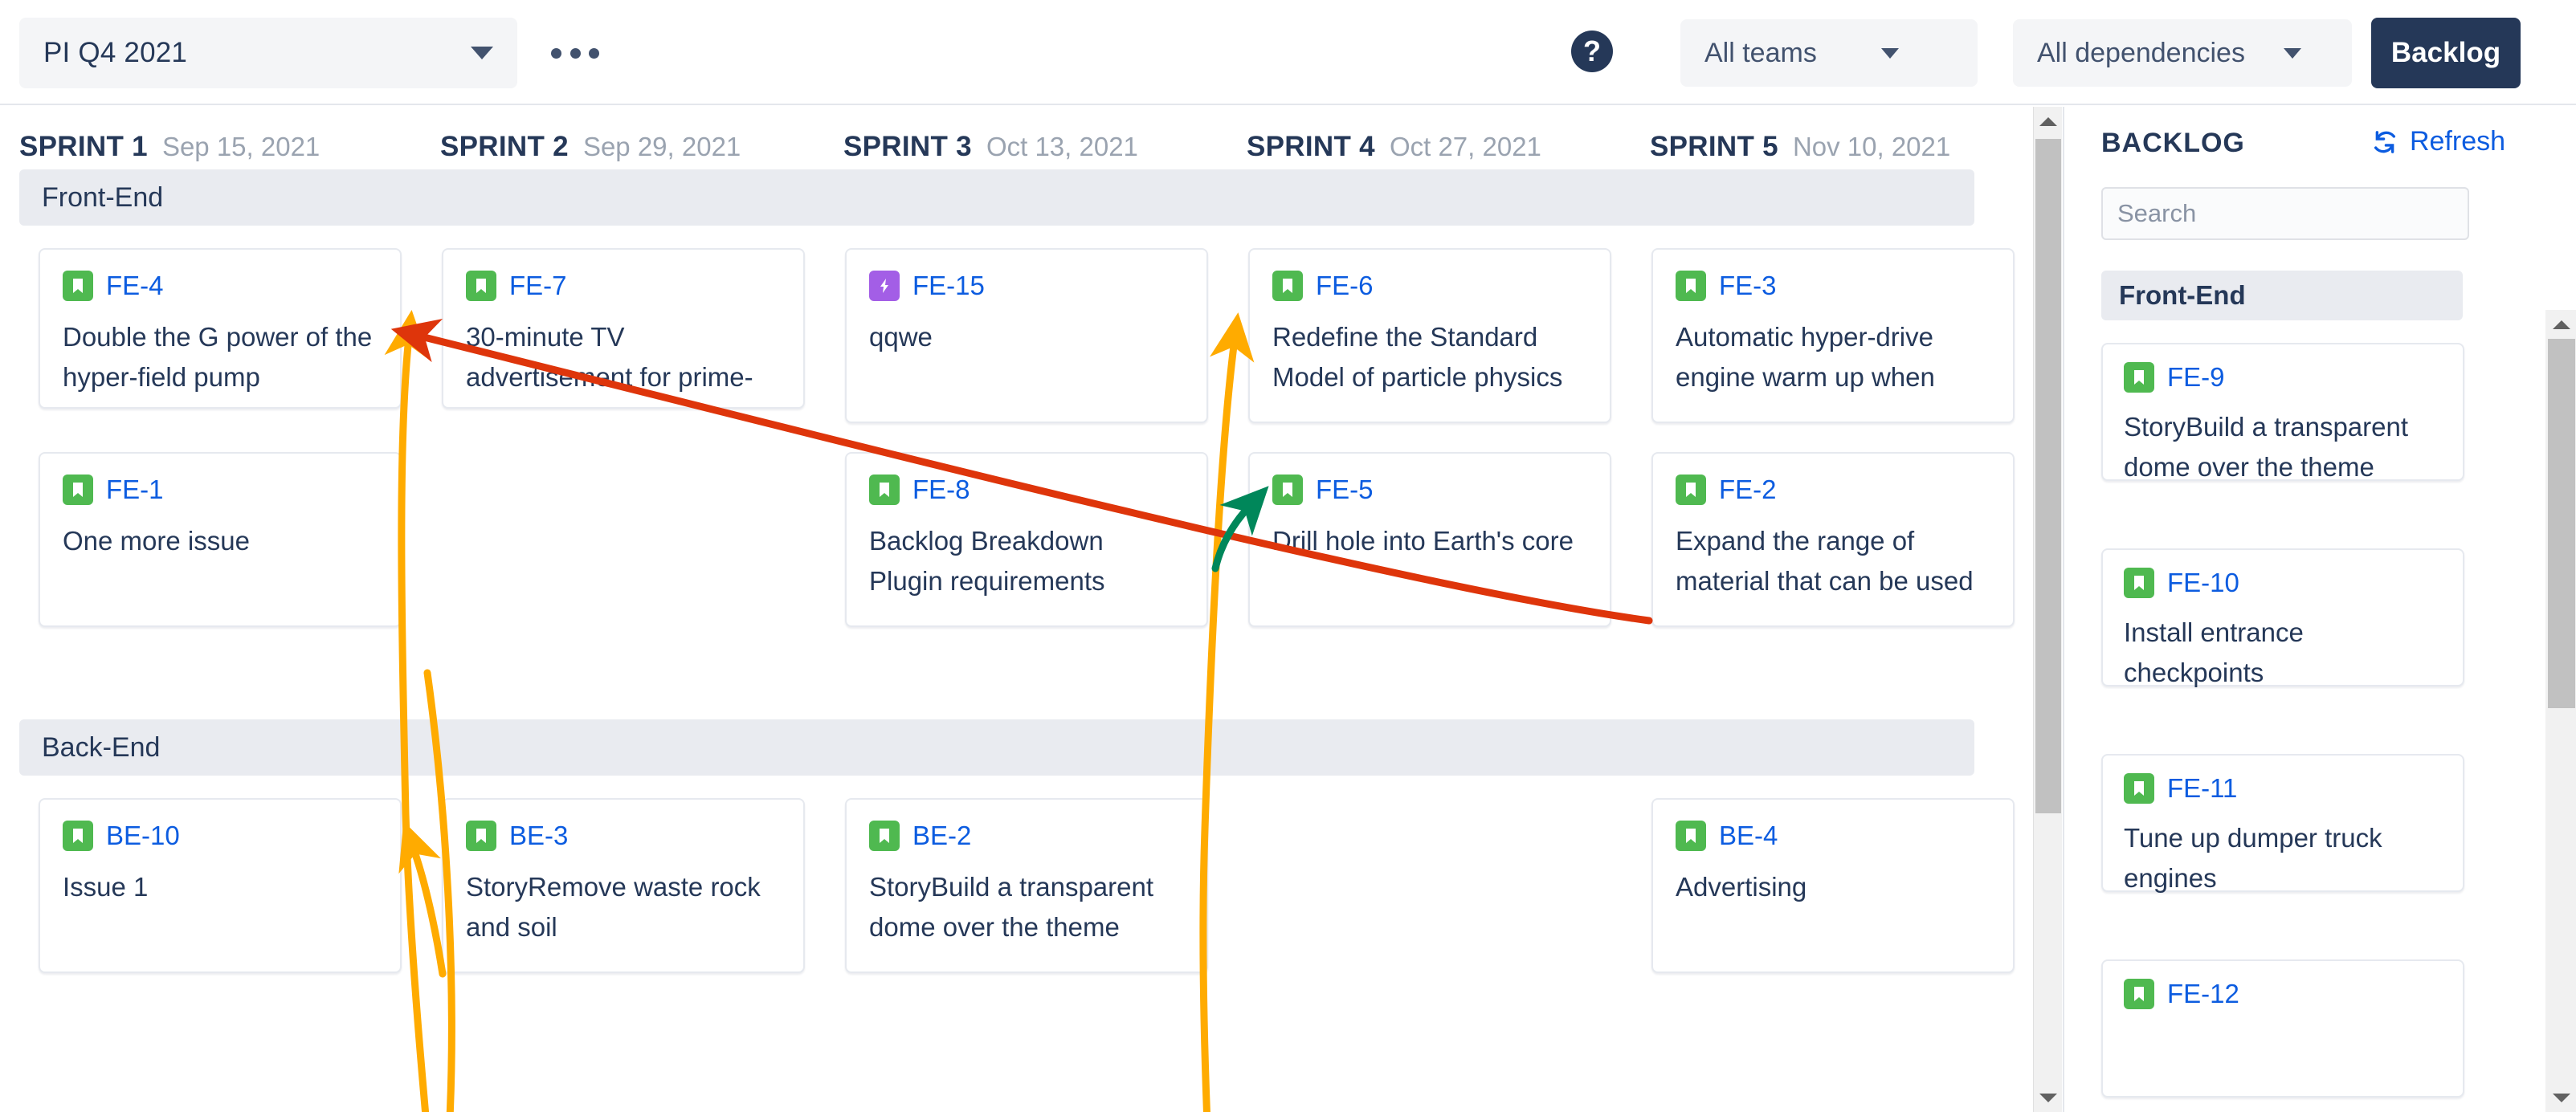 The width and height of the screenshot is (2576, 1112). What do you see at coordinates (1062, 146) in the screenshot?
I see `sprint-date: Oct 13, 2021` at bounding box center [1062, 146].